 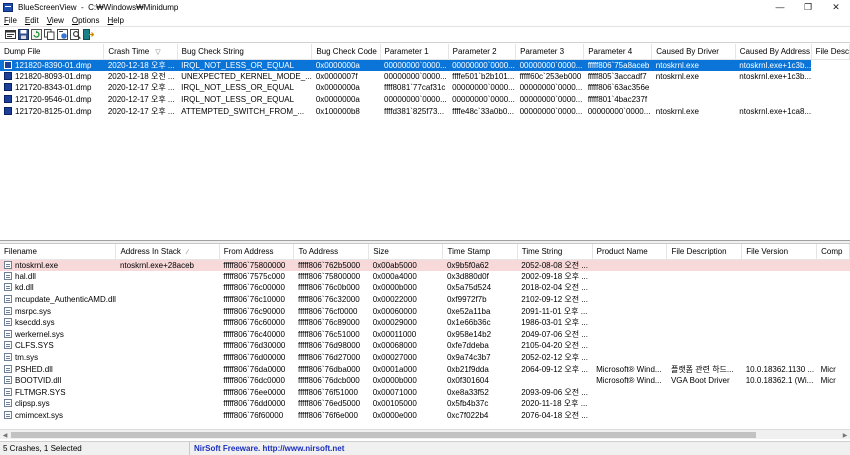 I want to click on column-header: Dump File, so click(x=52, y=52).